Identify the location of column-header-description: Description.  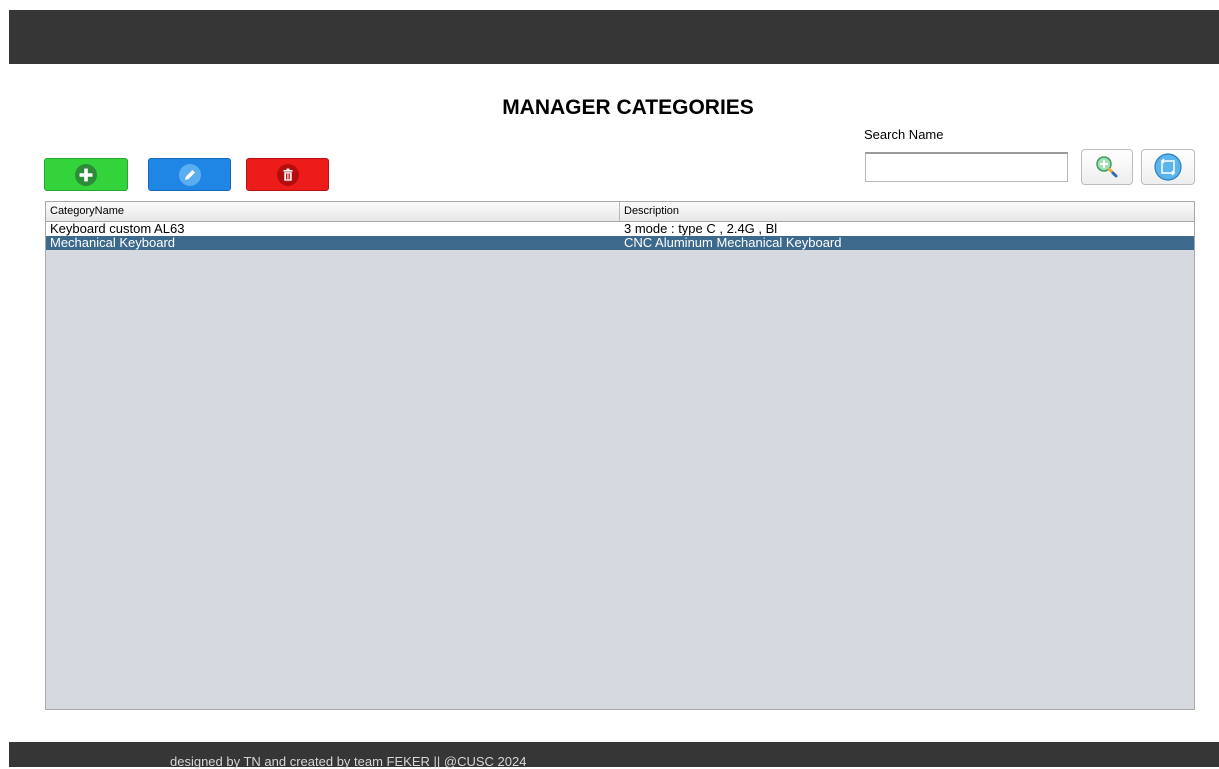
(907, 211).